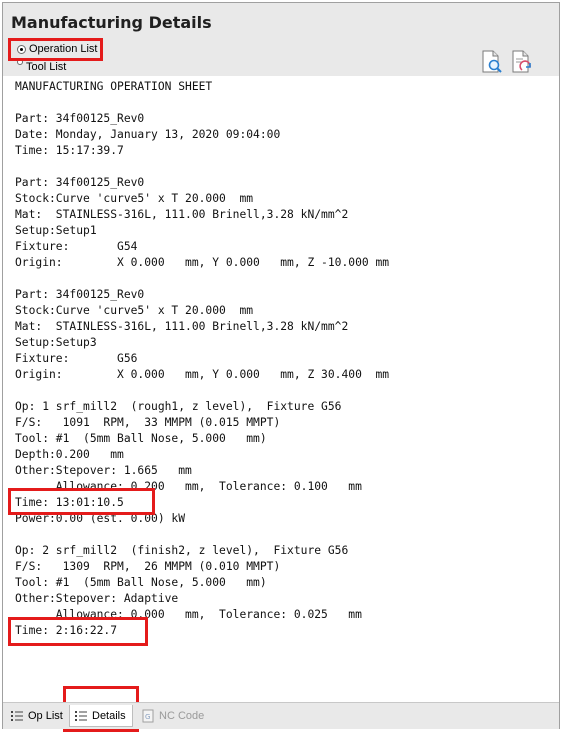 This screenshot has height=733, width=565. What do you see at coordinates (46, 67) in the screenshot?
I see `tool-list-label: Tool List` at bounding box center [46, 67].